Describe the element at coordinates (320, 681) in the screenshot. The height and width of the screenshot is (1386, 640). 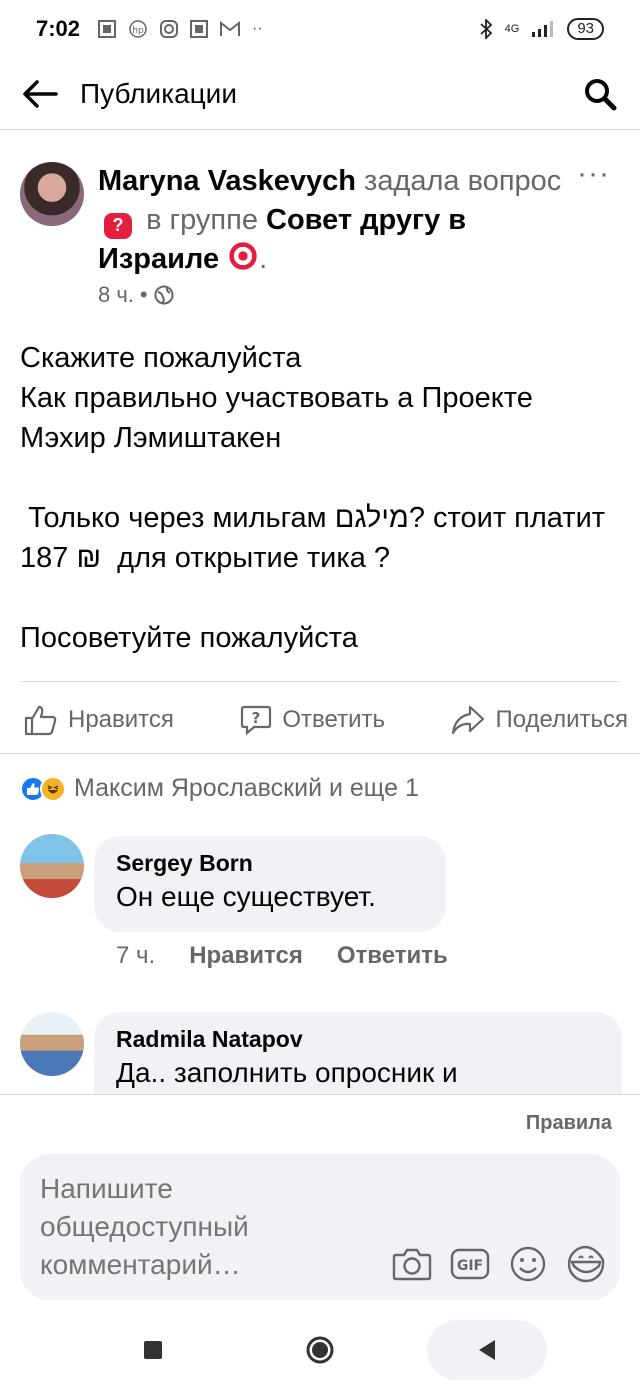
I see `actions-divider` at that location.